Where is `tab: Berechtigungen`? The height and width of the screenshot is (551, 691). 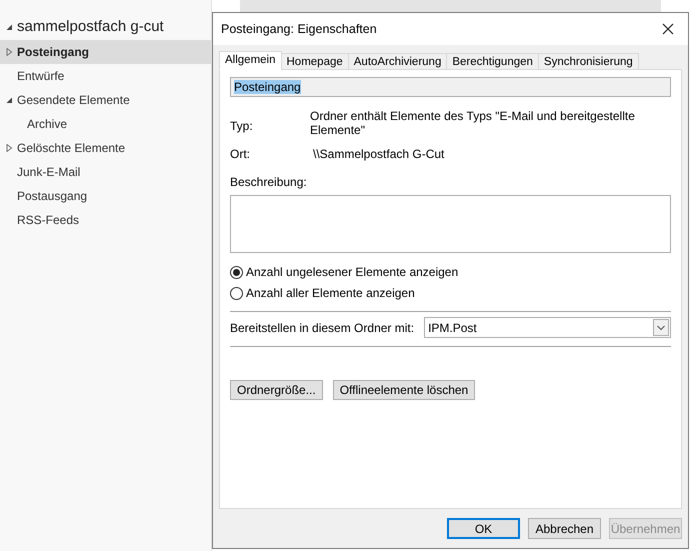 tab: Berechtigungen is located at coordinates (492, 61).